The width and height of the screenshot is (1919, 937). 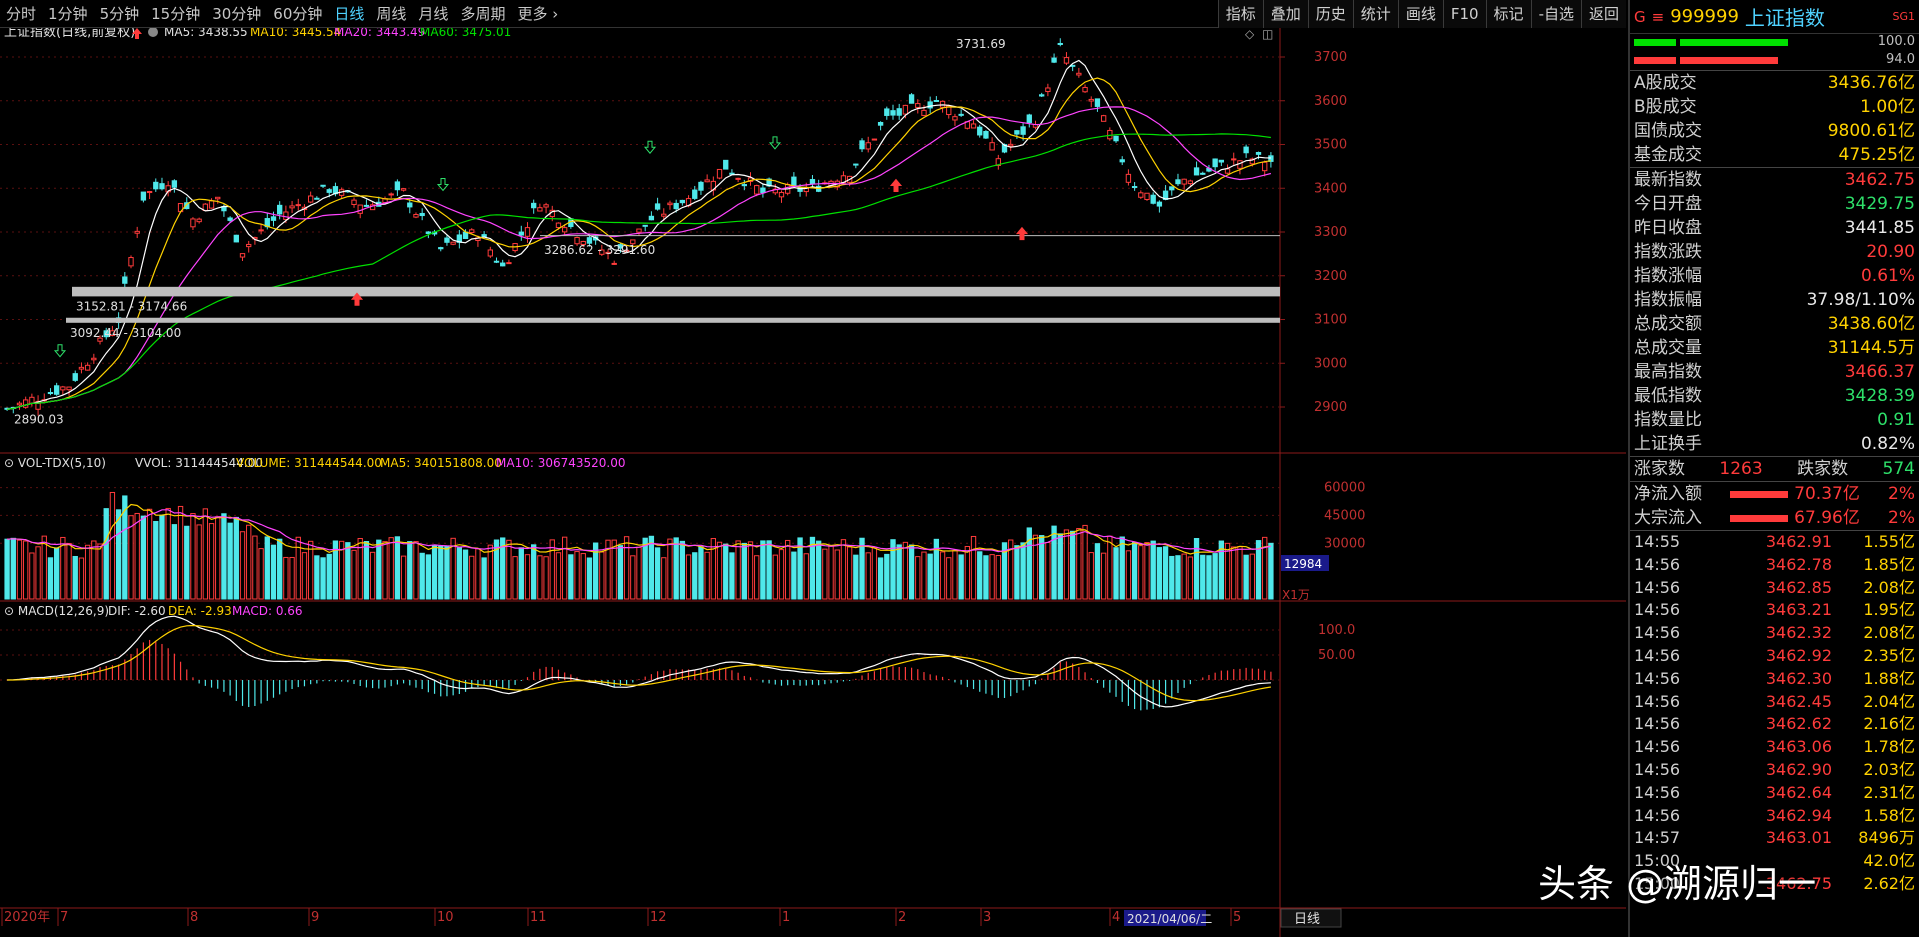 I want to click on up-count: 1263, so click(x=1741, y=469).